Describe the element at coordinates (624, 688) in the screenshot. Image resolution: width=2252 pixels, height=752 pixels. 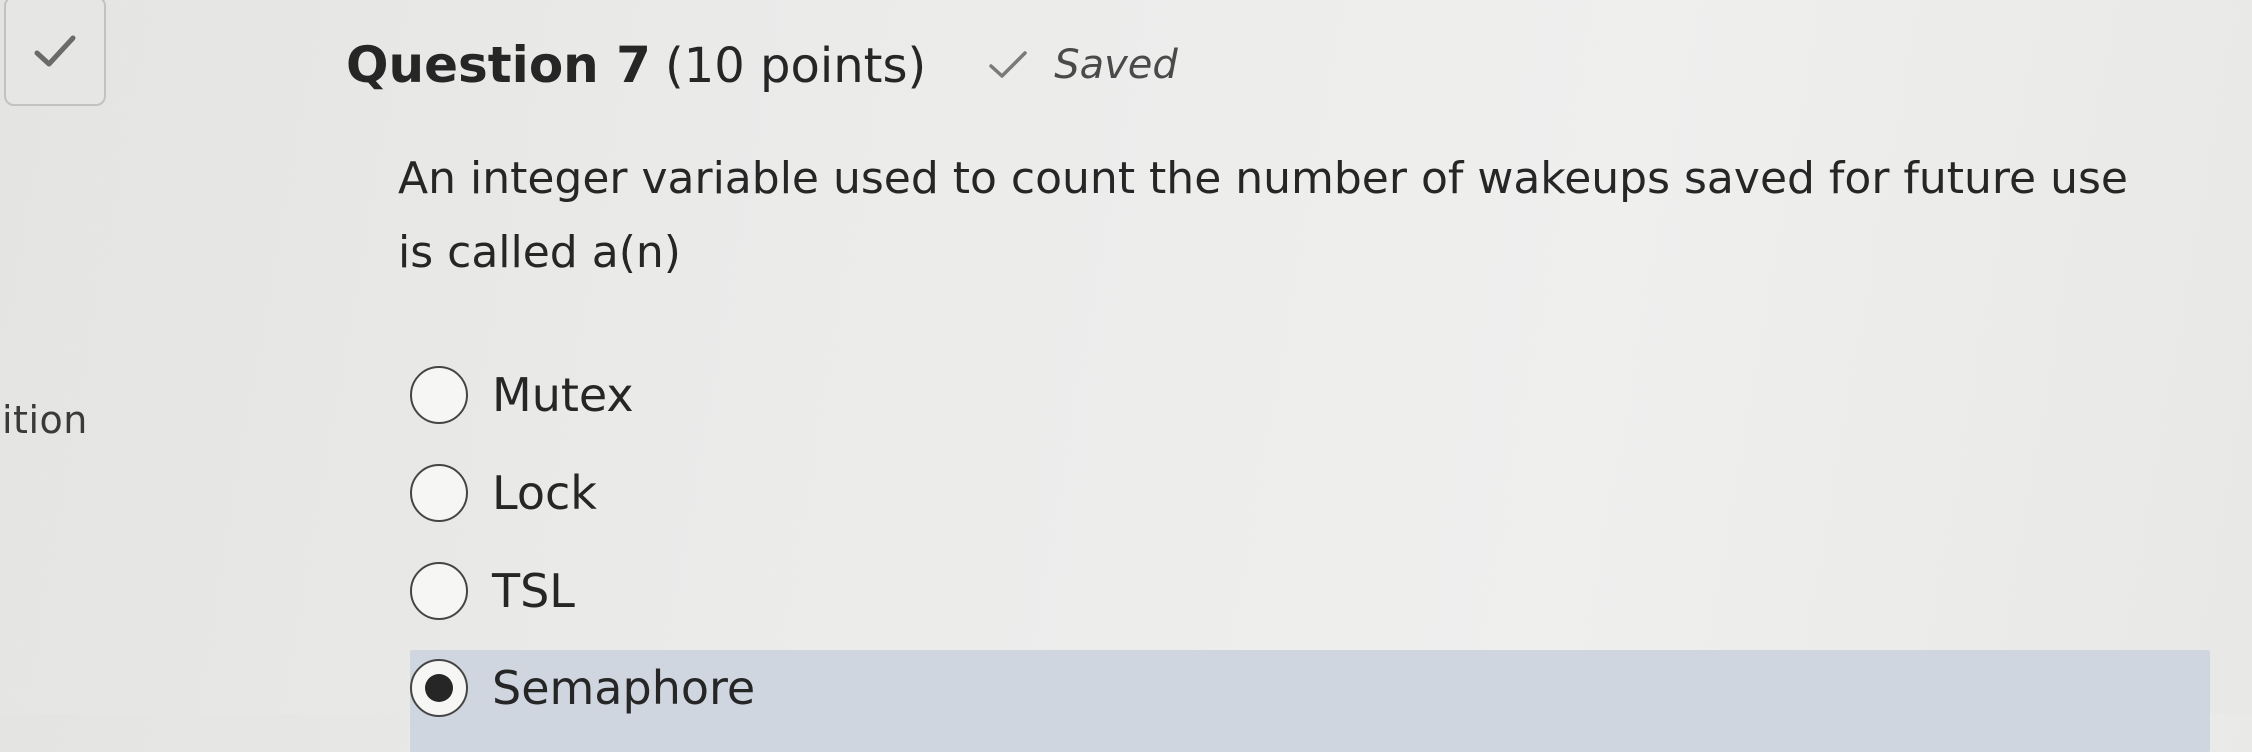
I see `option-label: Semaphore` at that location.